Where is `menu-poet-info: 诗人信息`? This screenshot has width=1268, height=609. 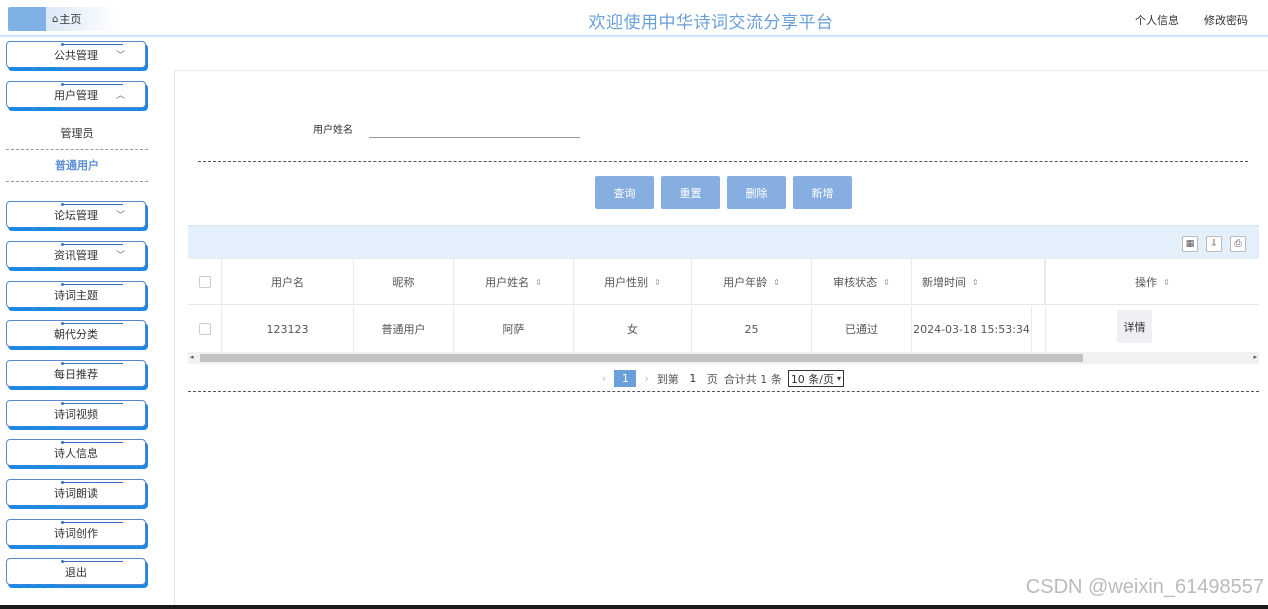
menu-poet-info: 诗人信息 is located at coordinates (76, 453).